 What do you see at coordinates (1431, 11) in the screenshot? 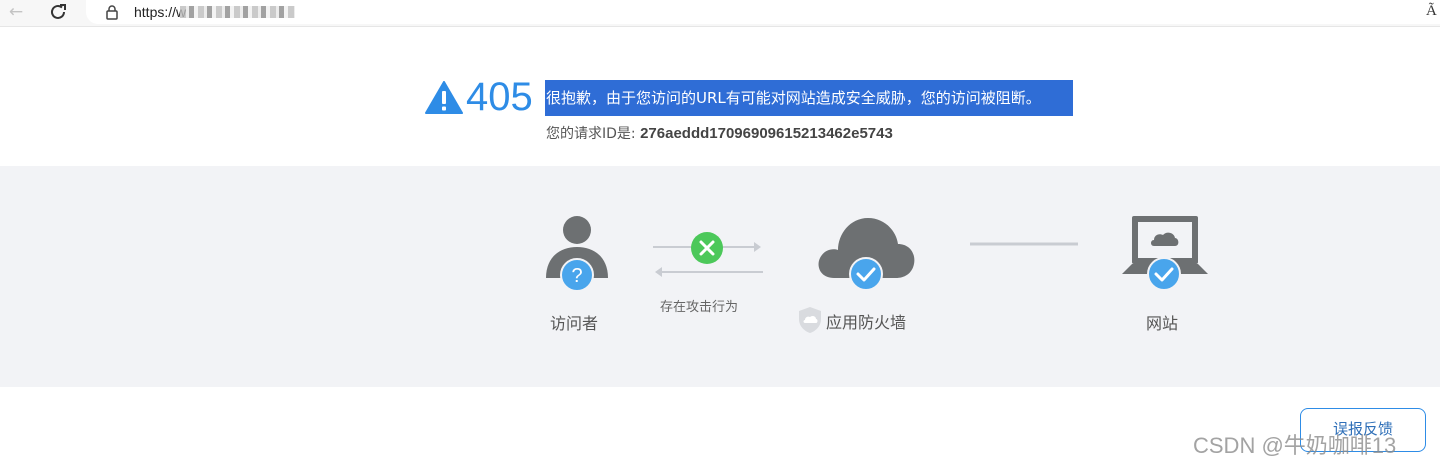
I see `read-aloud-icon: Ã` at bounding box center [1431, 11].